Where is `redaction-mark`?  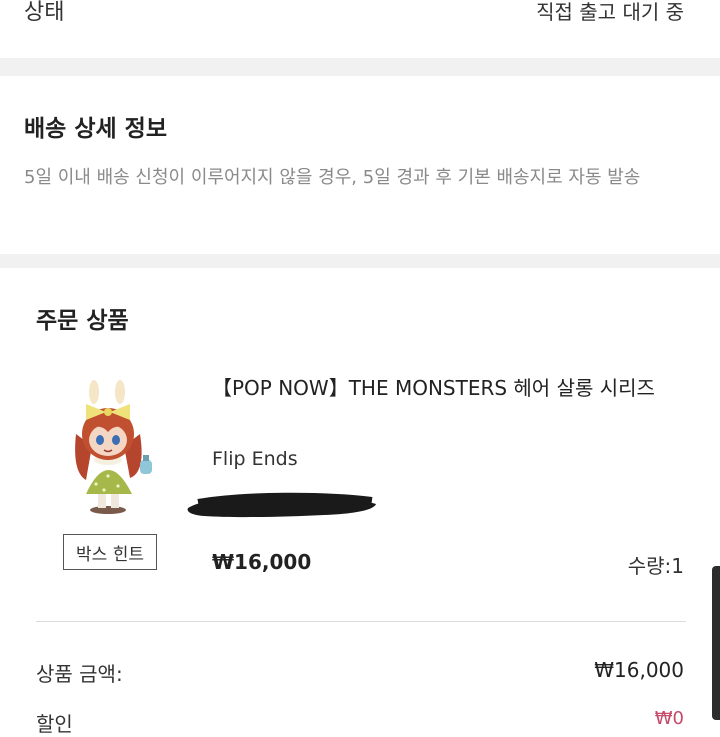
redaction-mark is located at coordinates (281, 505).